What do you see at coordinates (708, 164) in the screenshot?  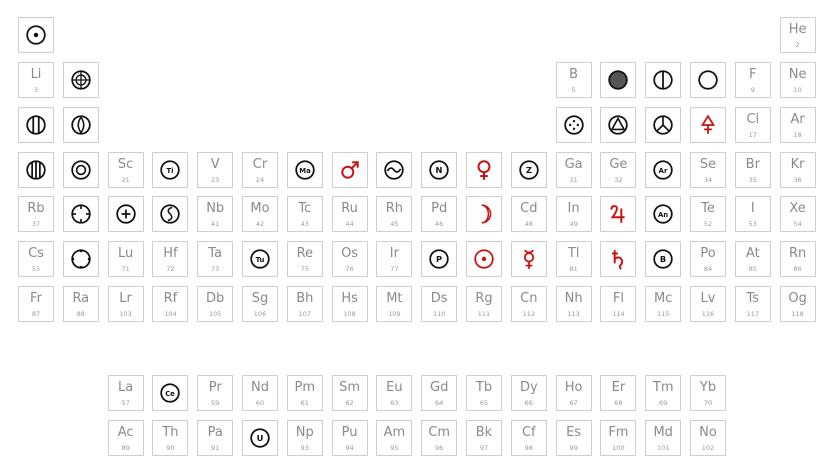 I see `element-symbol: Se` at bounding box center [708, 164].